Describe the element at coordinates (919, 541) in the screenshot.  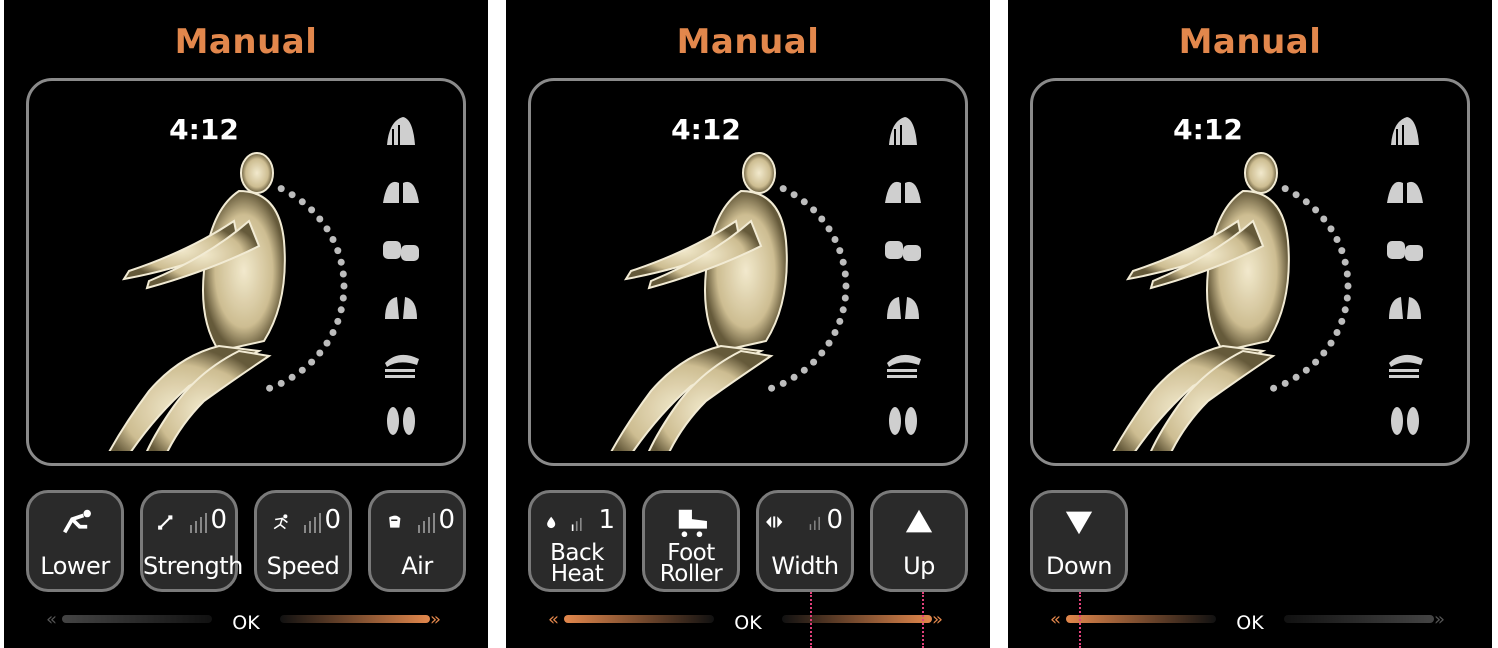
I see `up-button: Up` at that location.